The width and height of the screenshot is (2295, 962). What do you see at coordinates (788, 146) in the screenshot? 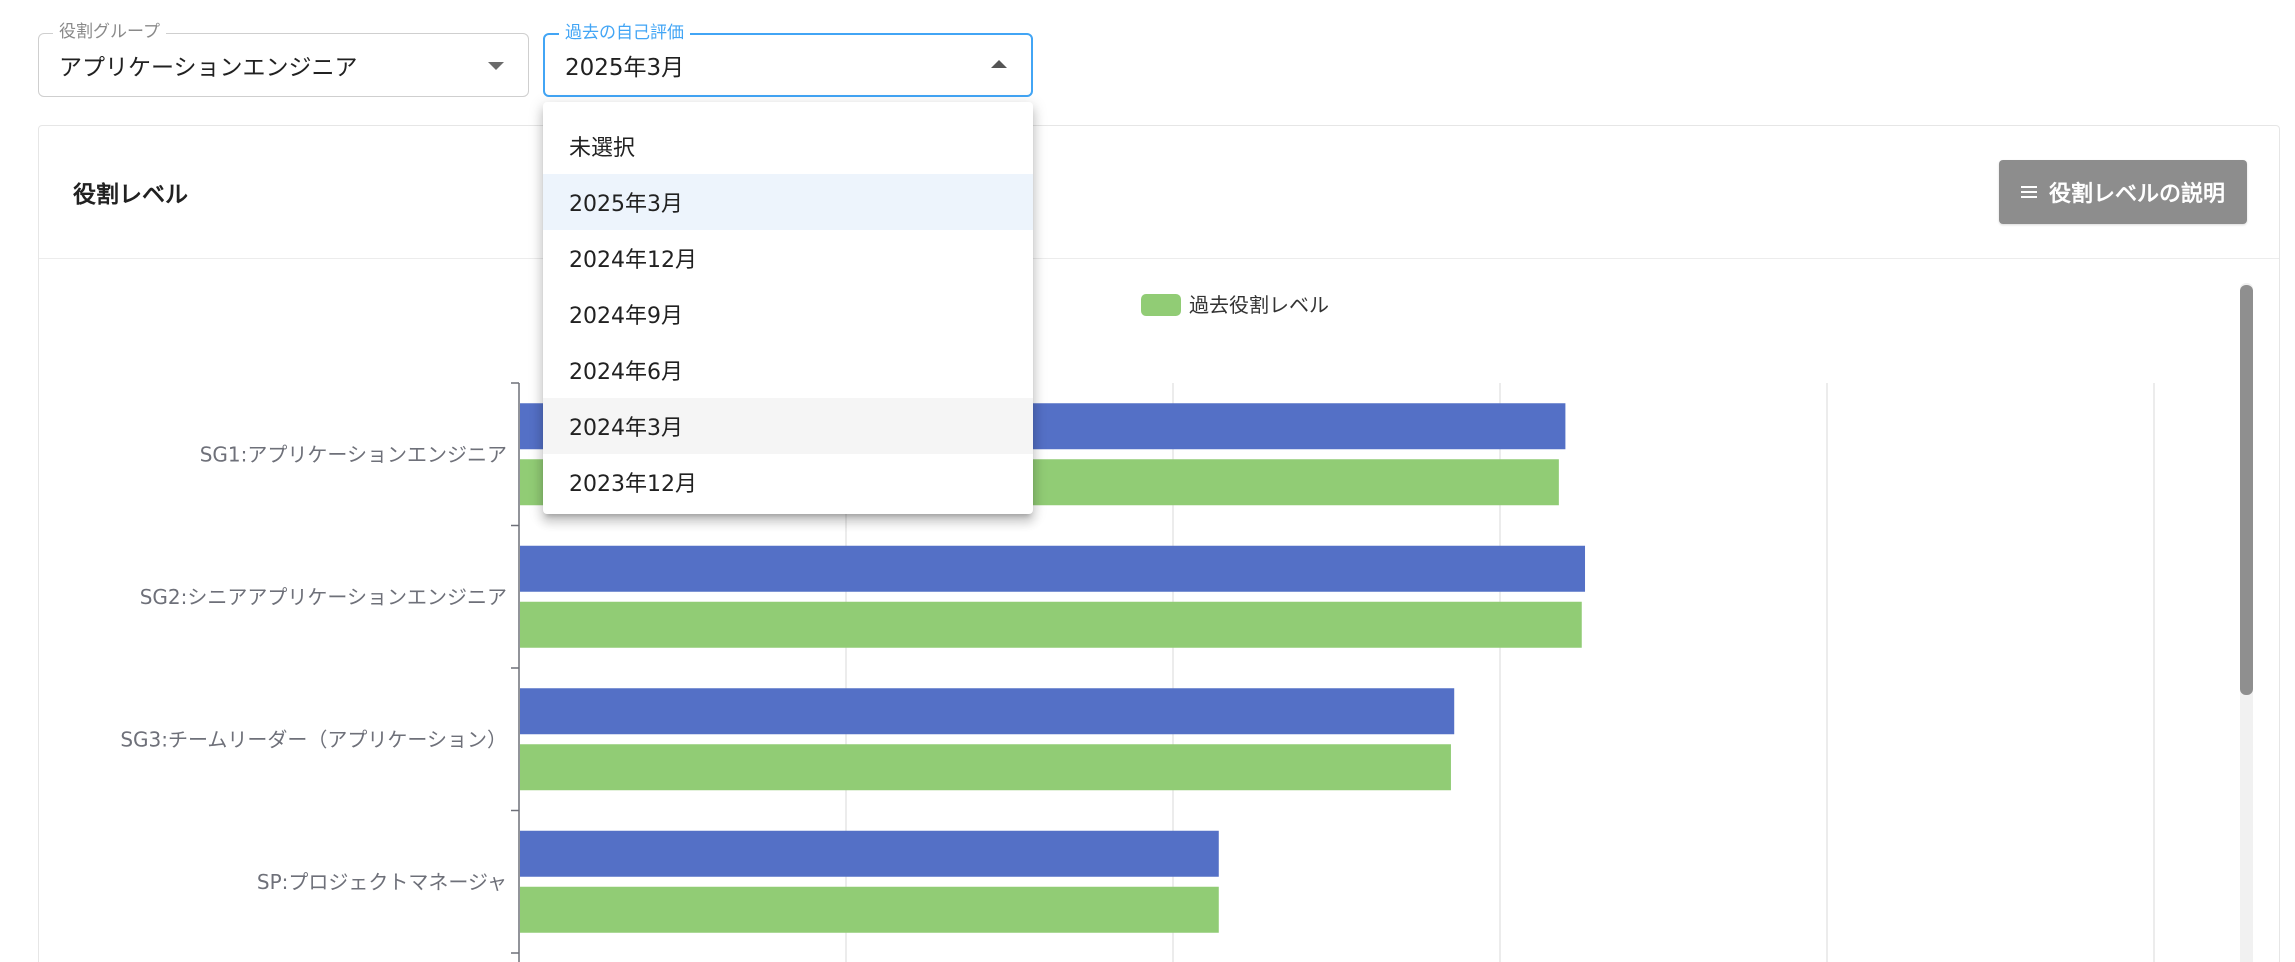
I see `dropdown-option: 未選択` at bounding box center [788, 146].